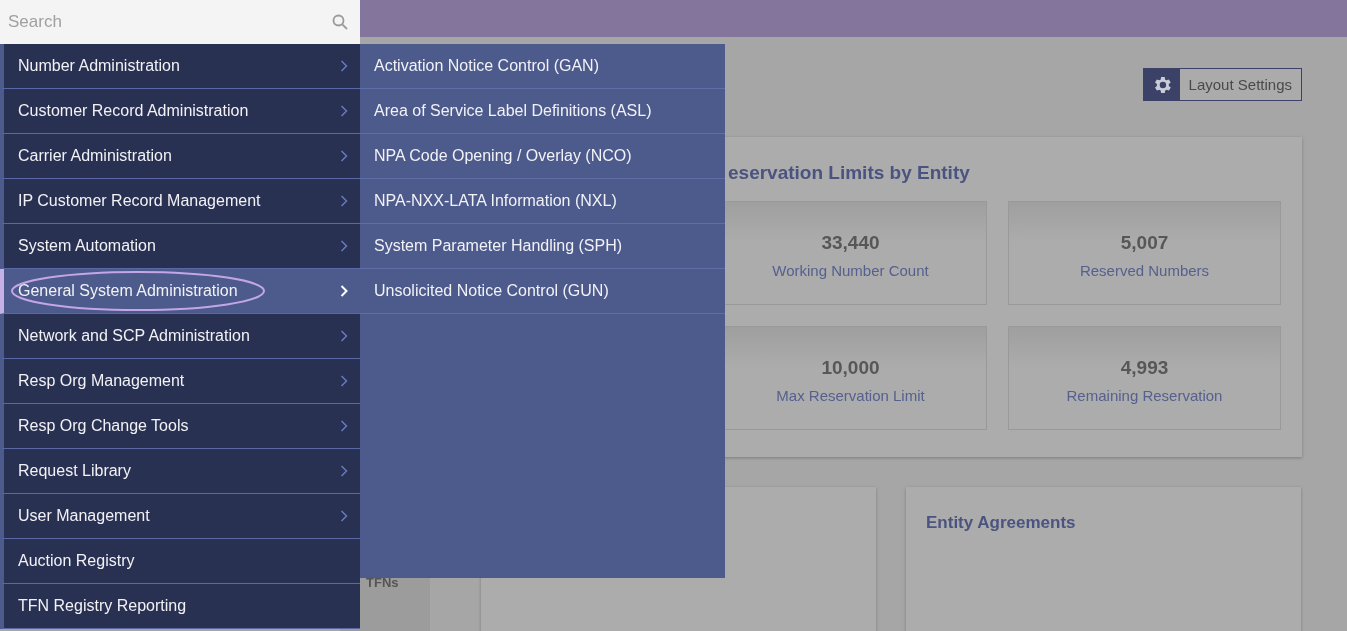 The image size is (1347, 631). I want to click on submenu-item: System Parameter Handling (SPH), so click(542, 246).